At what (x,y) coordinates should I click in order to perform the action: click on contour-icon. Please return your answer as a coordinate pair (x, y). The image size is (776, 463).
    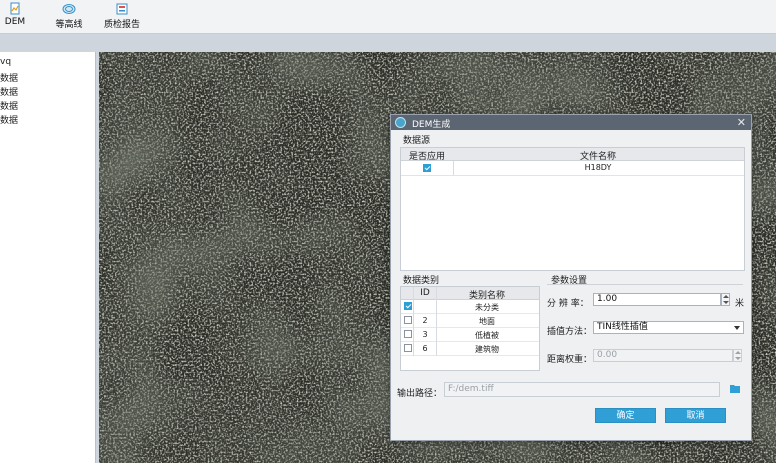
    Looking at the image, I should click on (69, 9).